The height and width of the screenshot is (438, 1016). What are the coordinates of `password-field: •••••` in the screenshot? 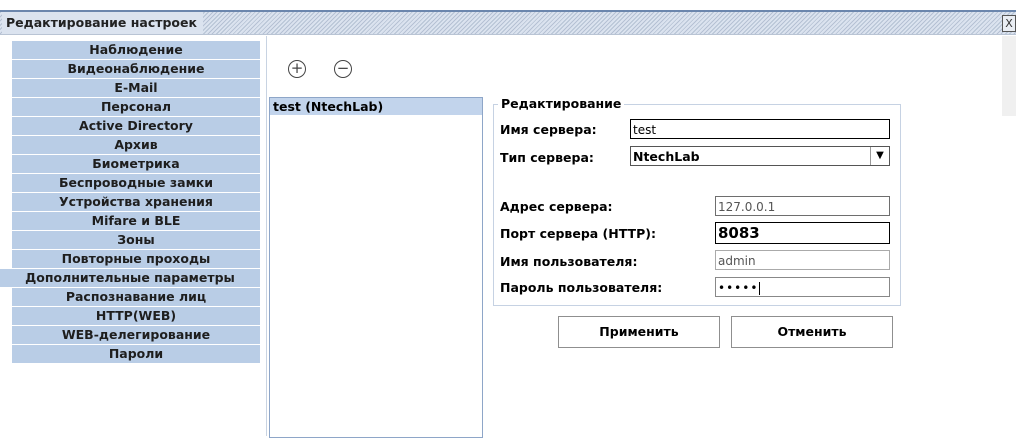 It's located at (802, 287).